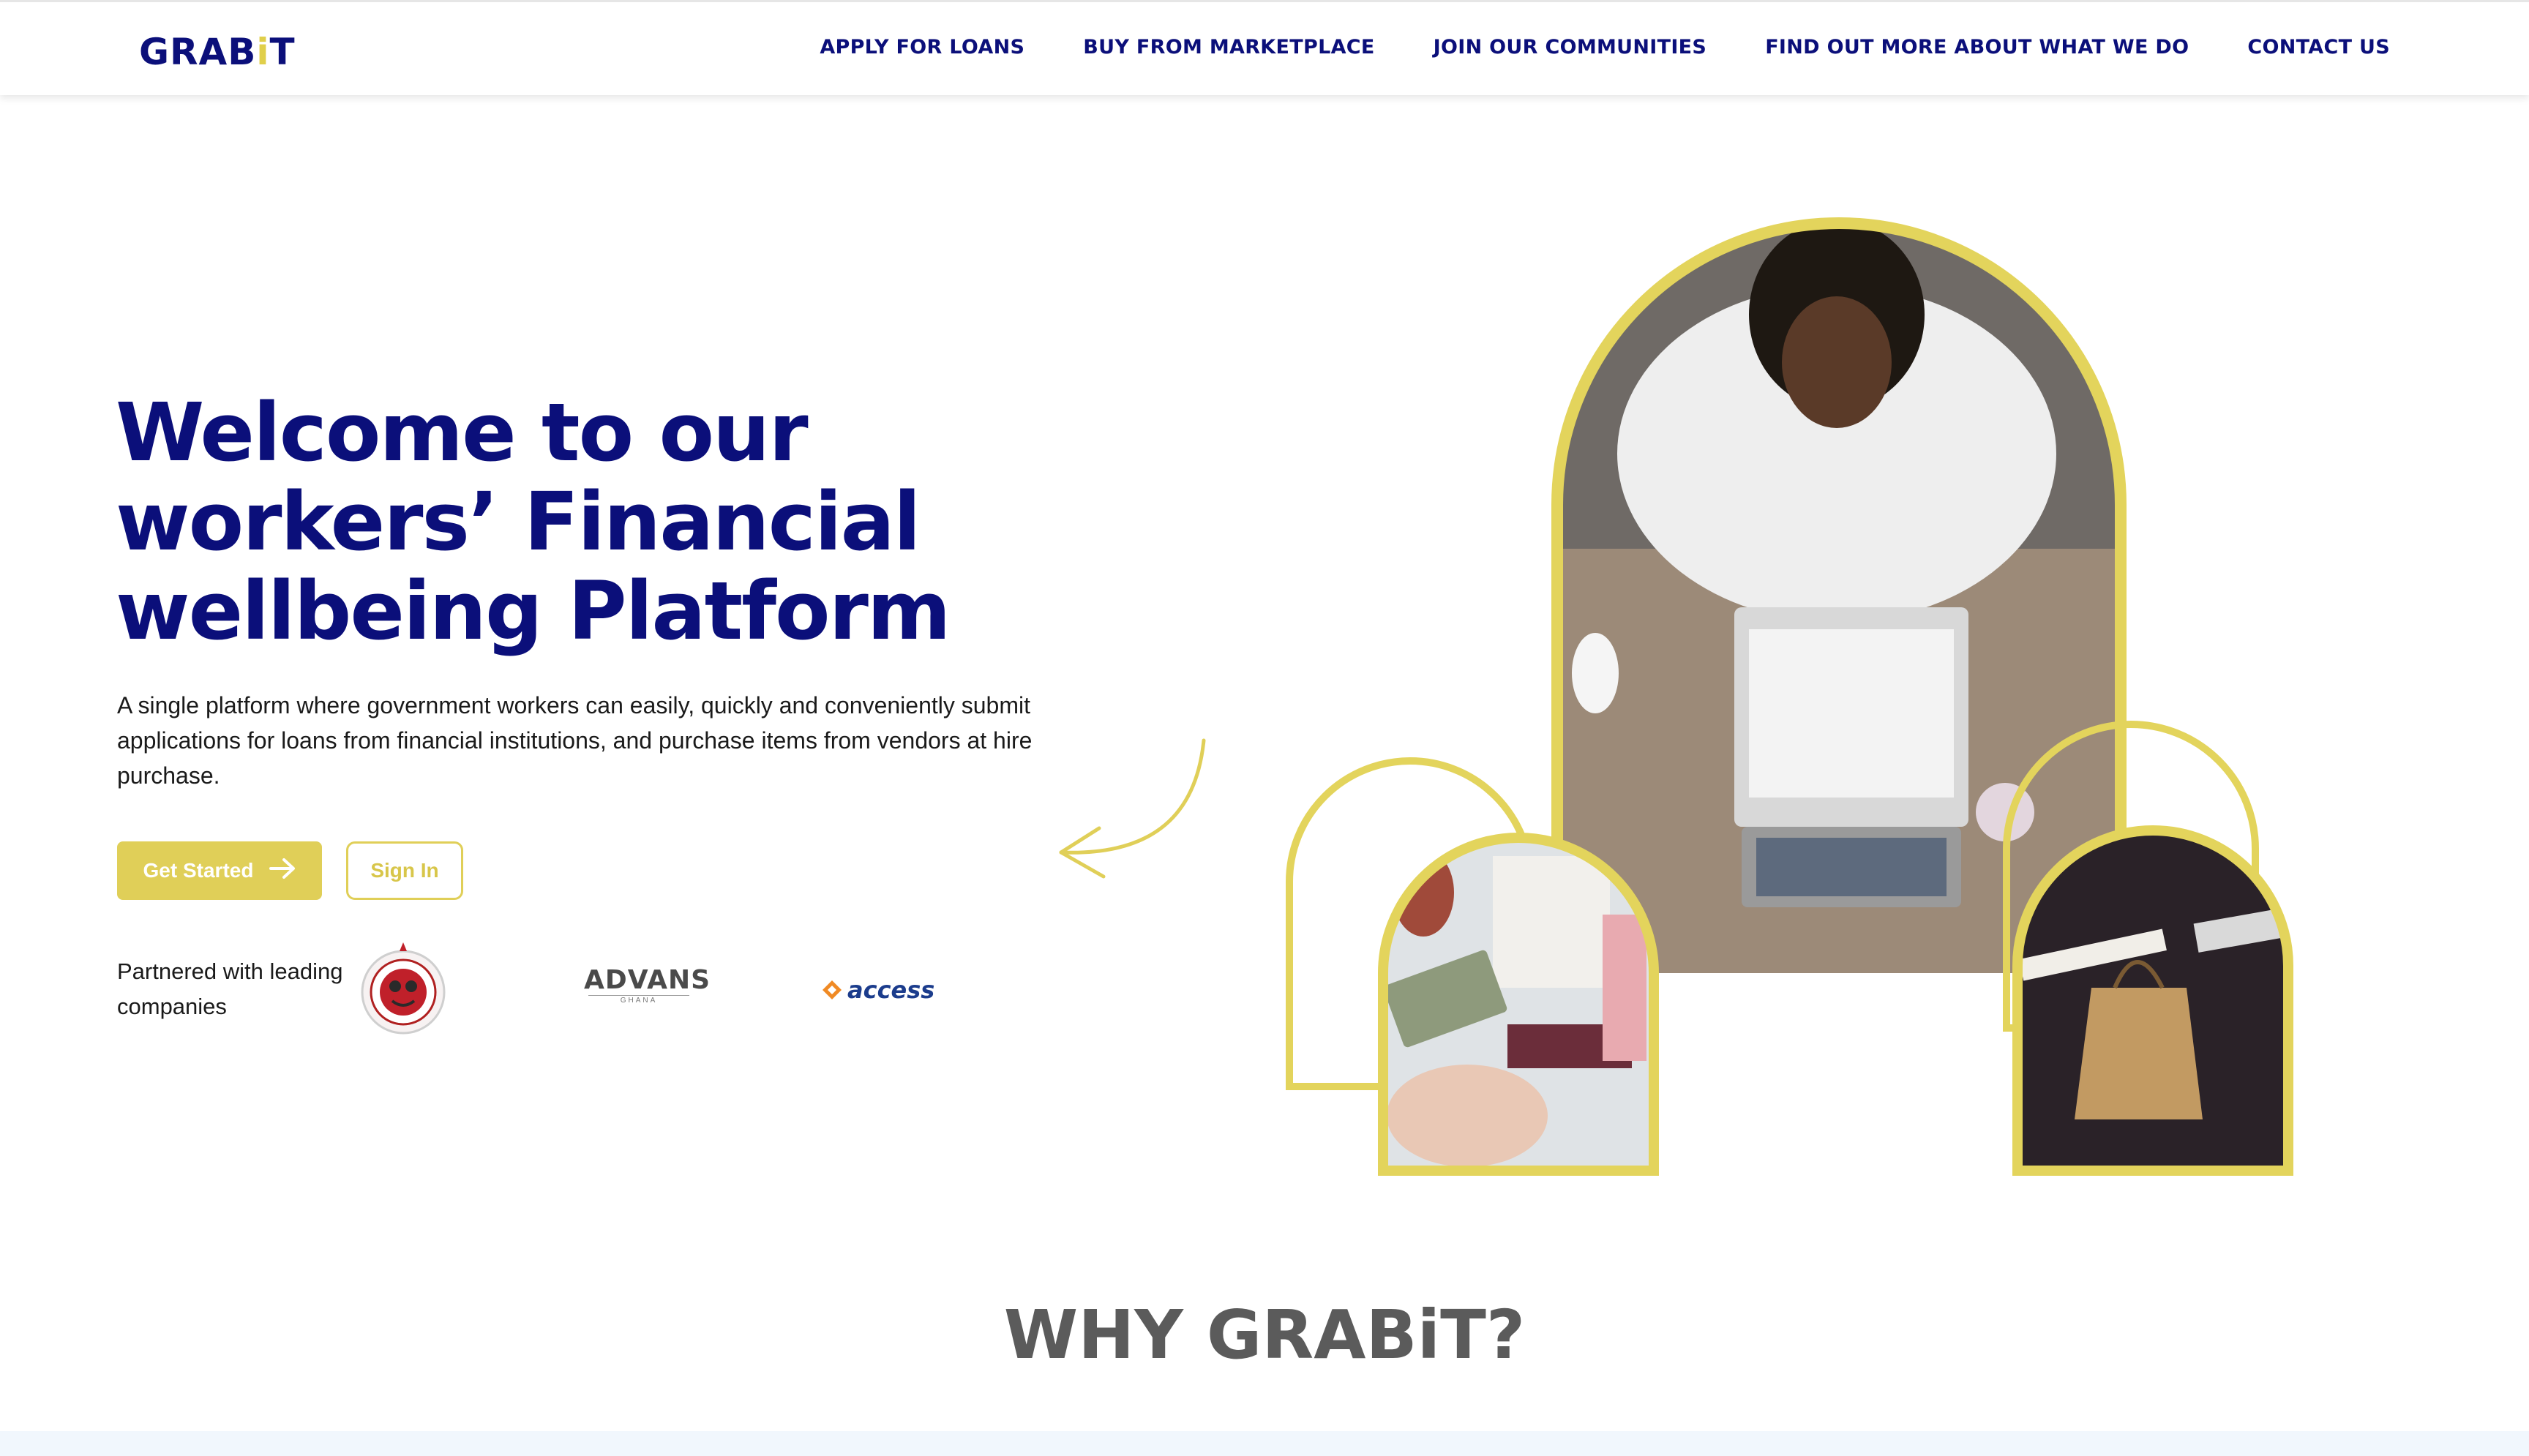 Image resolution: width=2529 pixels, height=1456 pixels. What do you see at coordinates (1228, 47) in the screenshot?
I see `nav-buy-from-marketplace: BUY FROM MARKETPLACE` at bounding box center [1228, 47].